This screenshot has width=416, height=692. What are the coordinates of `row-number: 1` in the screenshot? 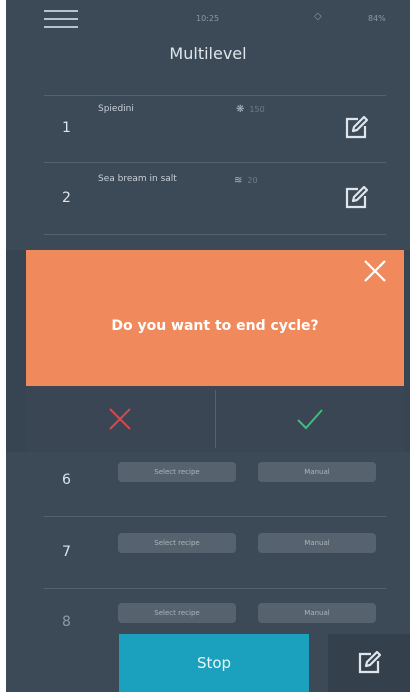 It's located at (66, 128).